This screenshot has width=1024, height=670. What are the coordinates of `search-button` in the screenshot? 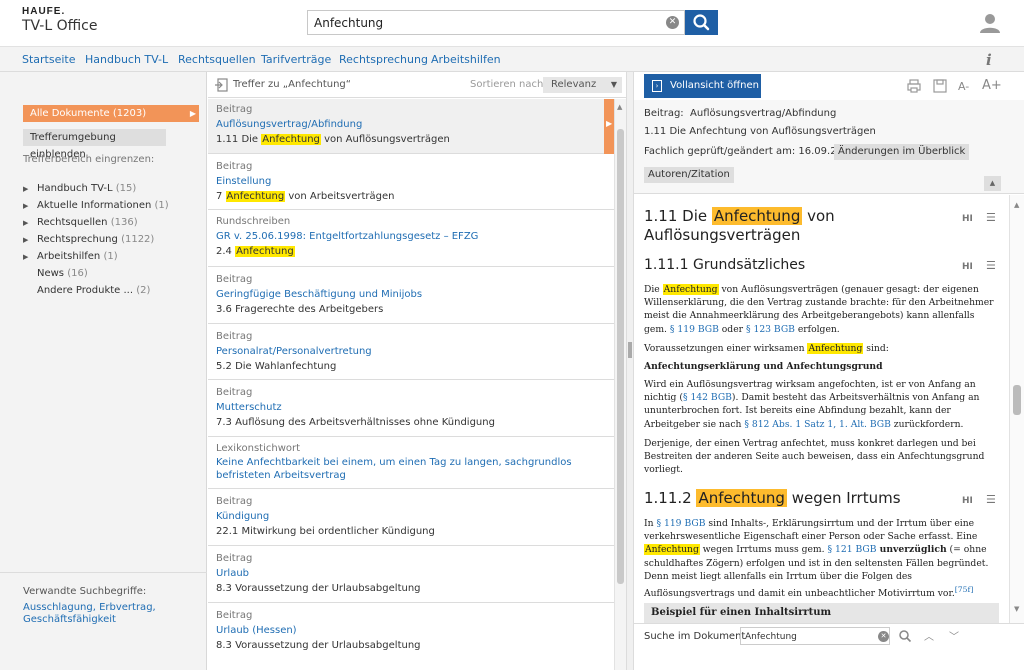 It's located at (701, 22).